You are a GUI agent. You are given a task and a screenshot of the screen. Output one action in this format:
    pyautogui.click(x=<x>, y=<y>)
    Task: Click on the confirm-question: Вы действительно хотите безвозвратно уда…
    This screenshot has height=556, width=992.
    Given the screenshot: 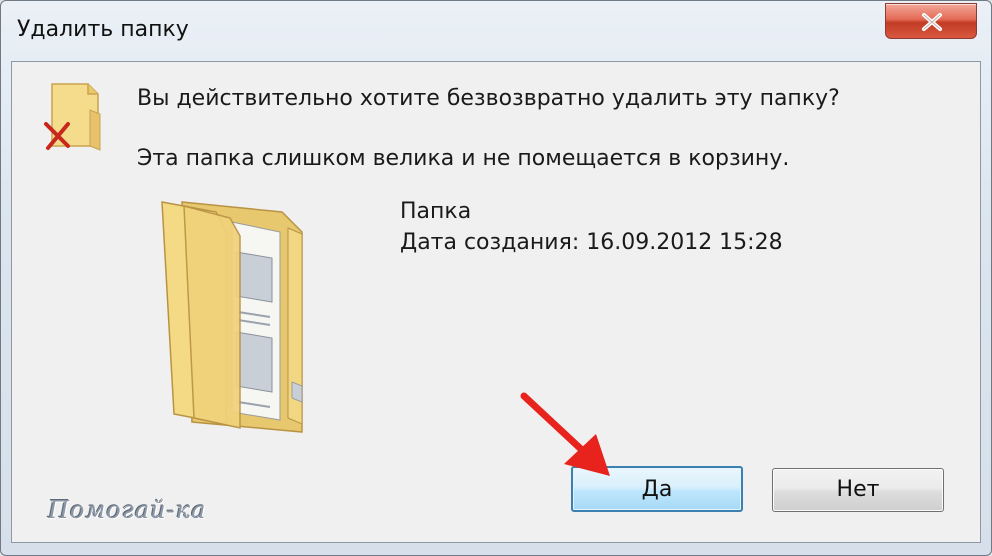 What is the action you would take?
    pyautogui.click(x=488, y=98)
    